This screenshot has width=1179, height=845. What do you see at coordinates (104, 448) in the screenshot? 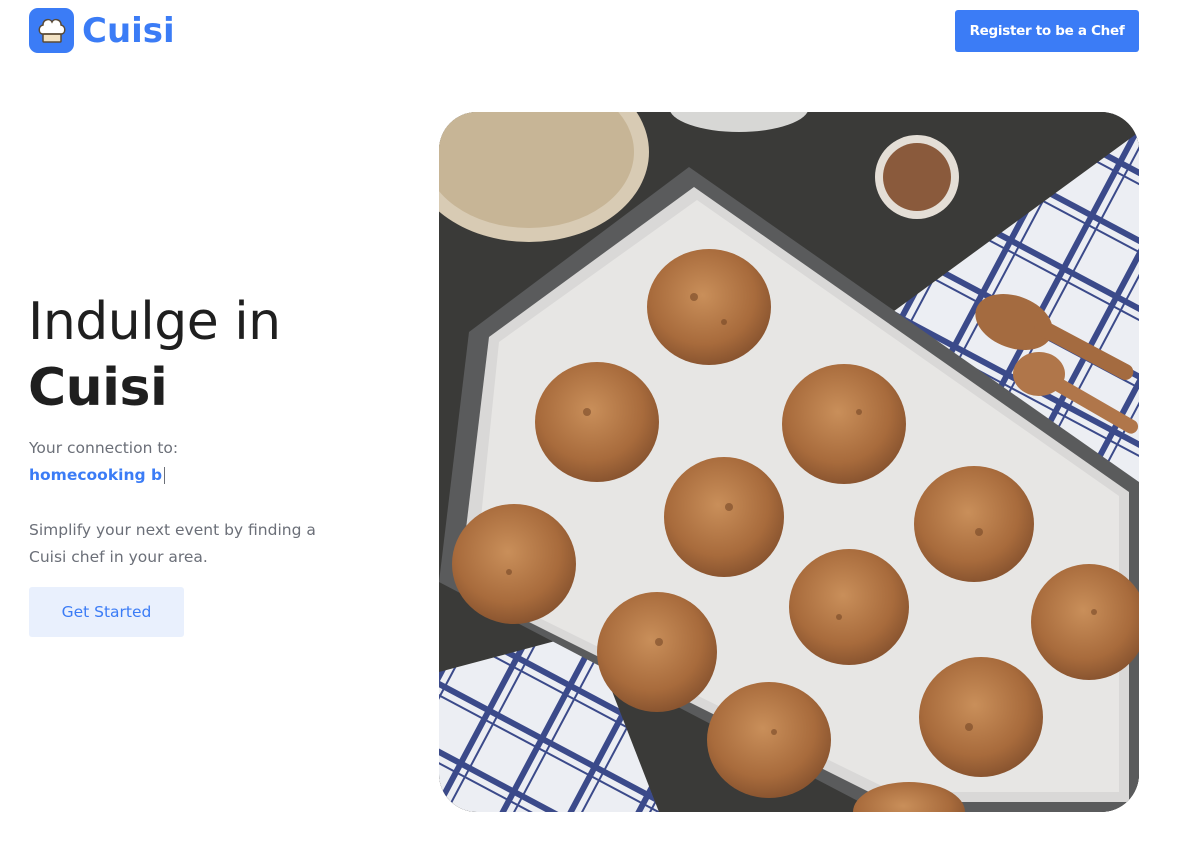
I see `connection-label: Your connection to:` at bounding box center [104, 448].